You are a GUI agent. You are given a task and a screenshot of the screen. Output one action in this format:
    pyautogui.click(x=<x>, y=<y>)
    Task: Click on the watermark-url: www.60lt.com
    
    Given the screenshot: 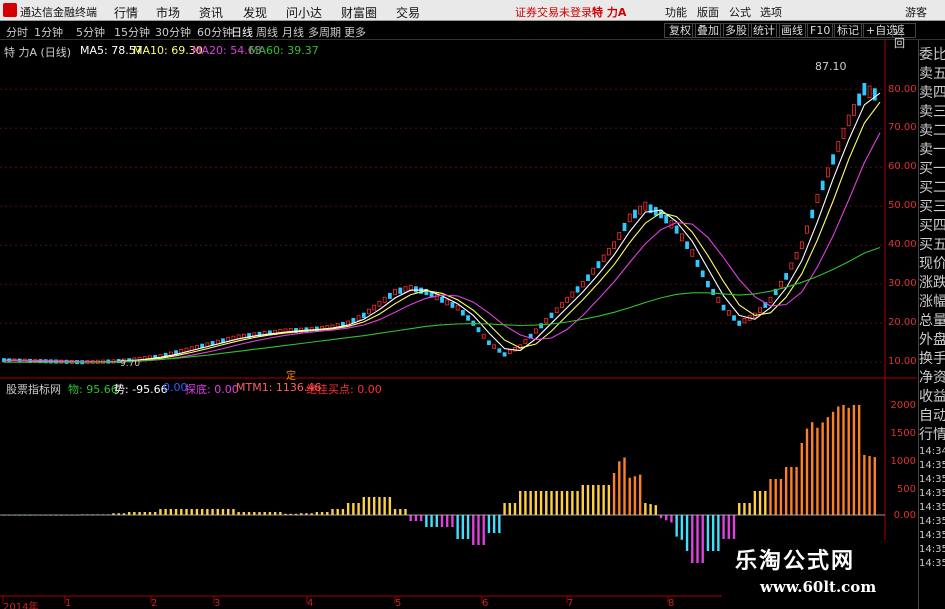 What is the action you would take?
    pyautogui.click(x=818, y=587)
    